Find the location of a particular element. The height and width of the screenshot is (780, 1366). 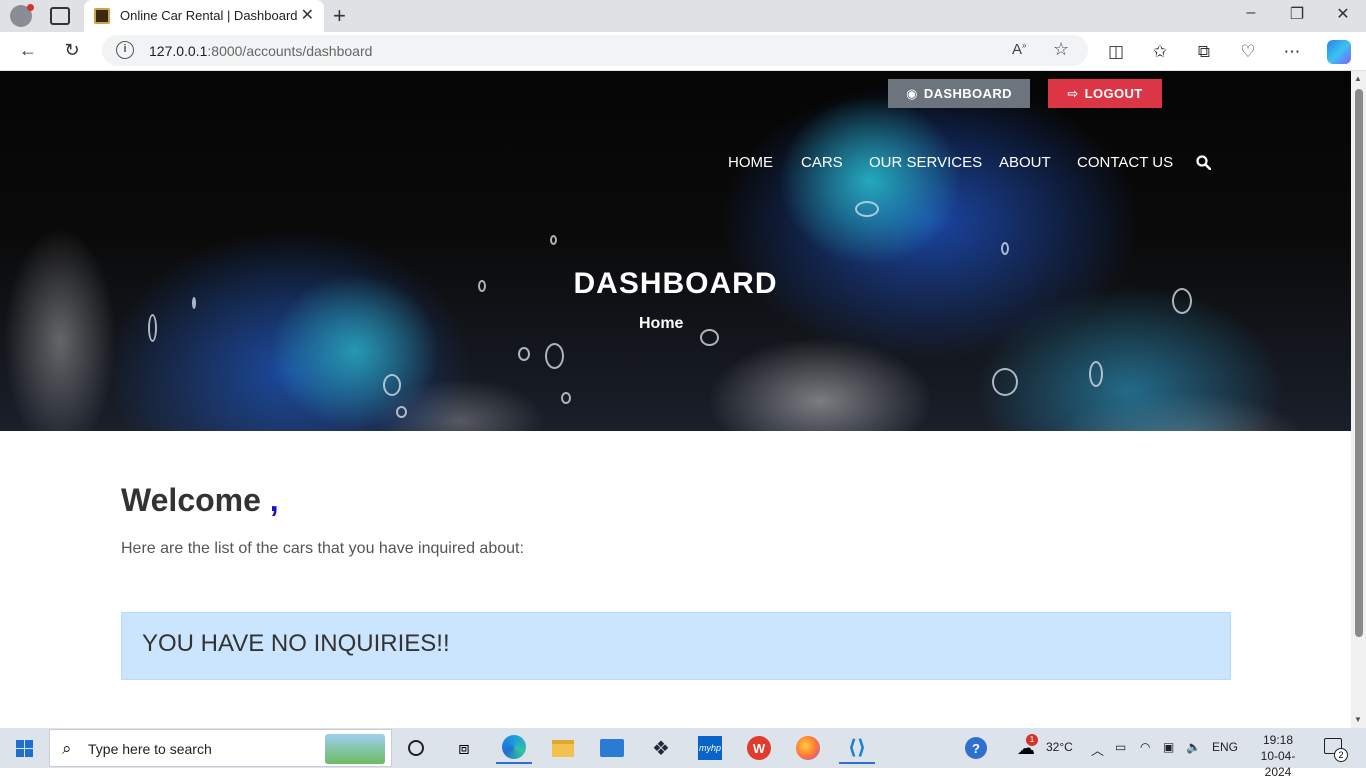

edge-browser-icon is located at coordinates (514, 748).